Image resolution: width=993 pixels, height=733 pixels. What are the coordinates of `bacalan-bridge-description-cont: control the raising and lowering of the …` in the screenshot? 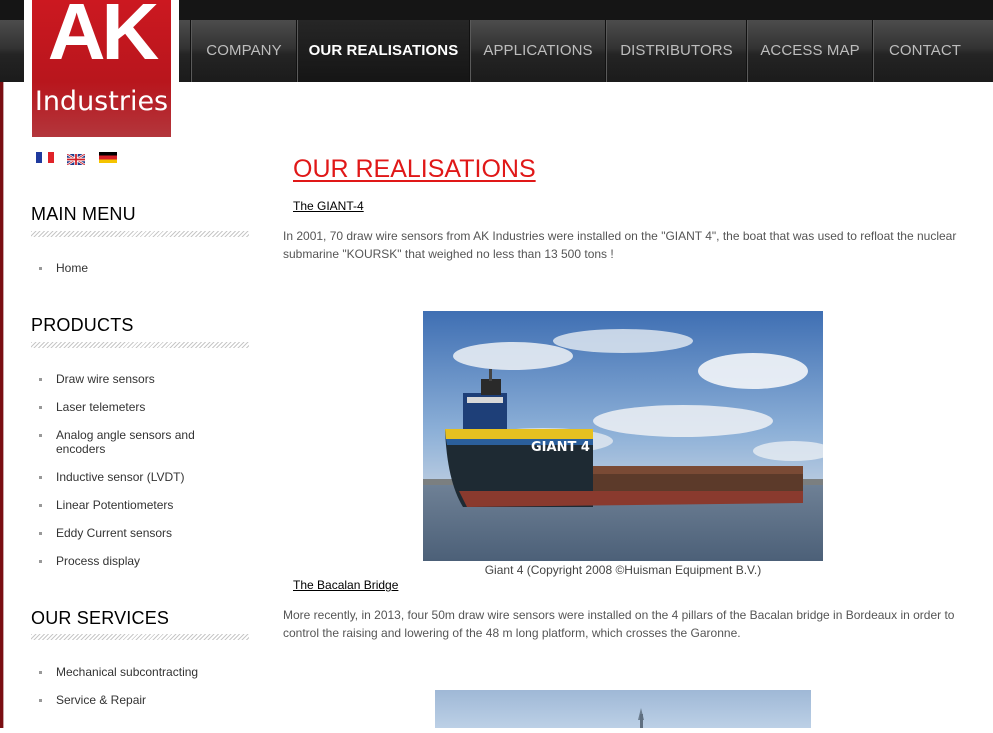 It's located at (512, 633).